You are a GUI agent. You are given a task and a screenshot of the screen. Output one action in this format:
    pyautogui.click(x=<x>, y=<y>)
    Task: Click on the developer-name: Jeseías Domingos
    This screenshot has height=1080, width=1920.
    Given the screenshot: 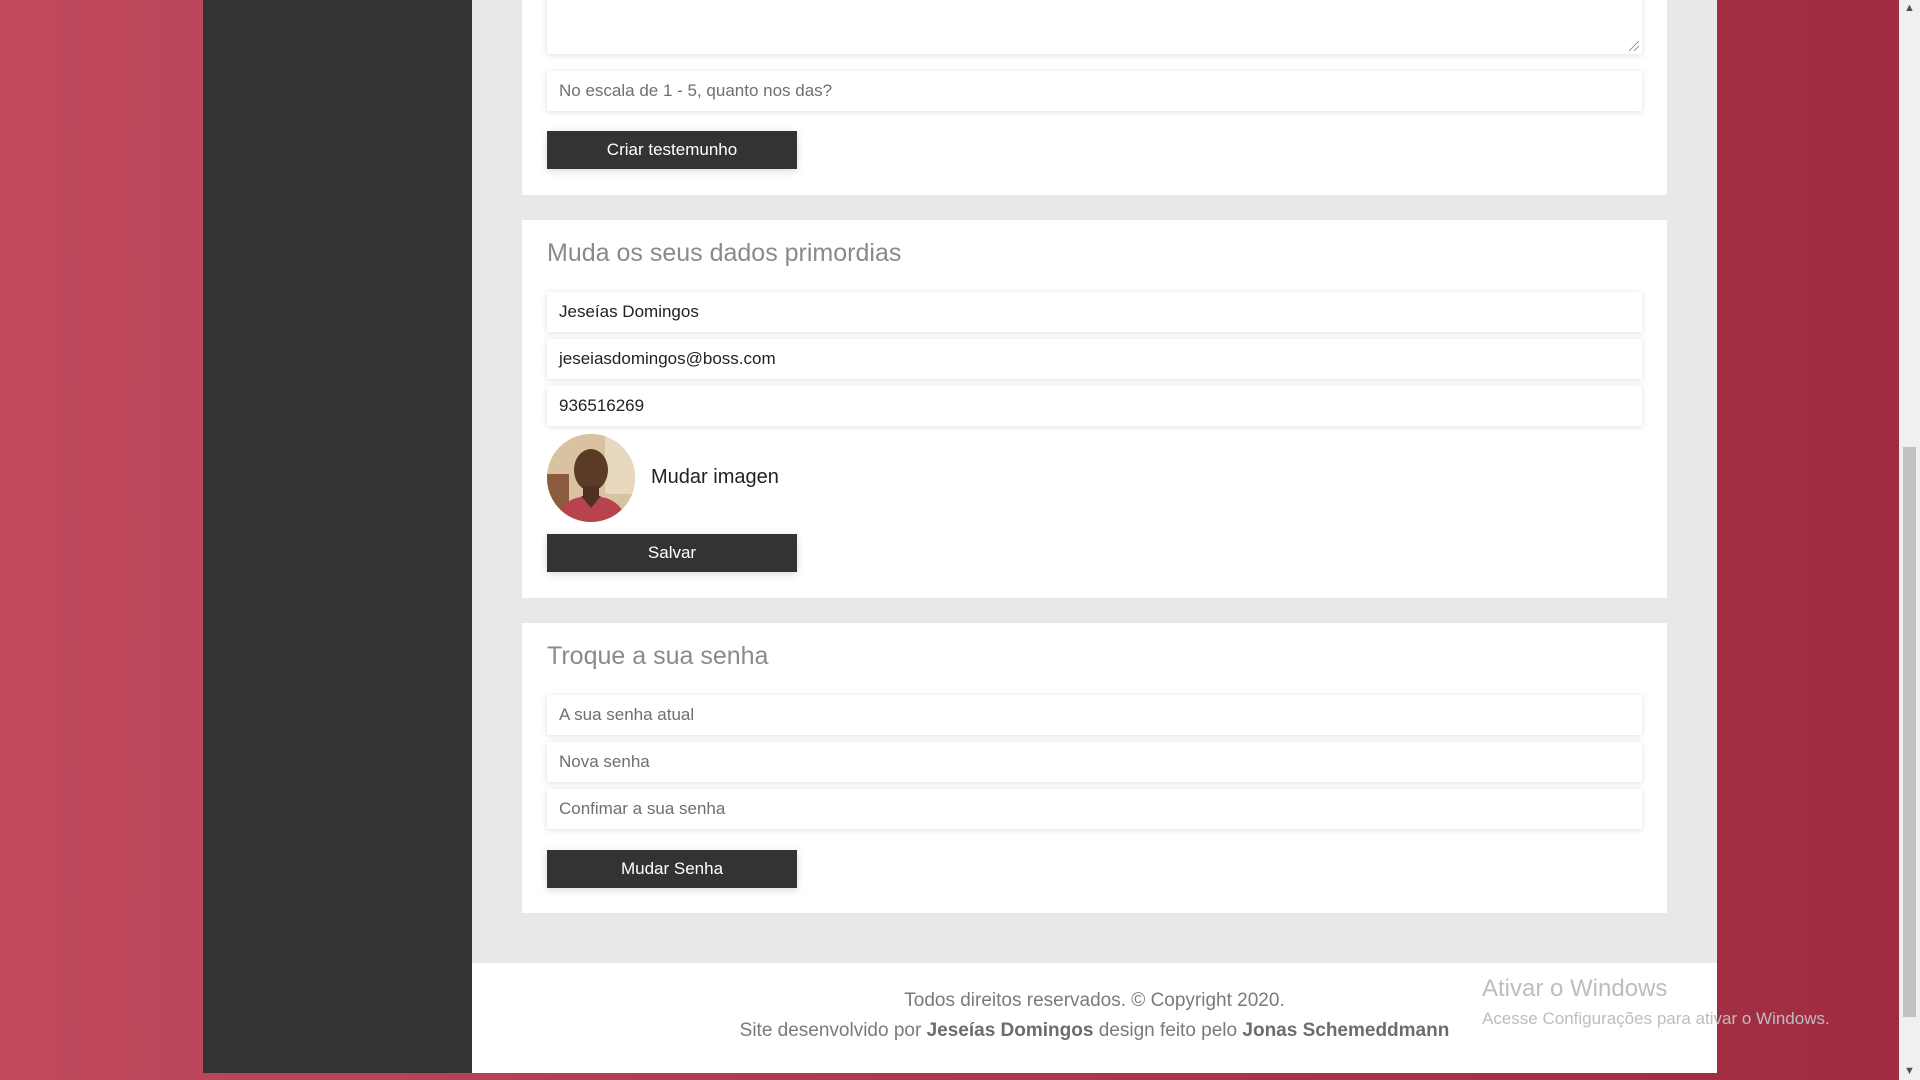 What is the action you would take?
    pyautogui.click(x=1010, y=1030)
    